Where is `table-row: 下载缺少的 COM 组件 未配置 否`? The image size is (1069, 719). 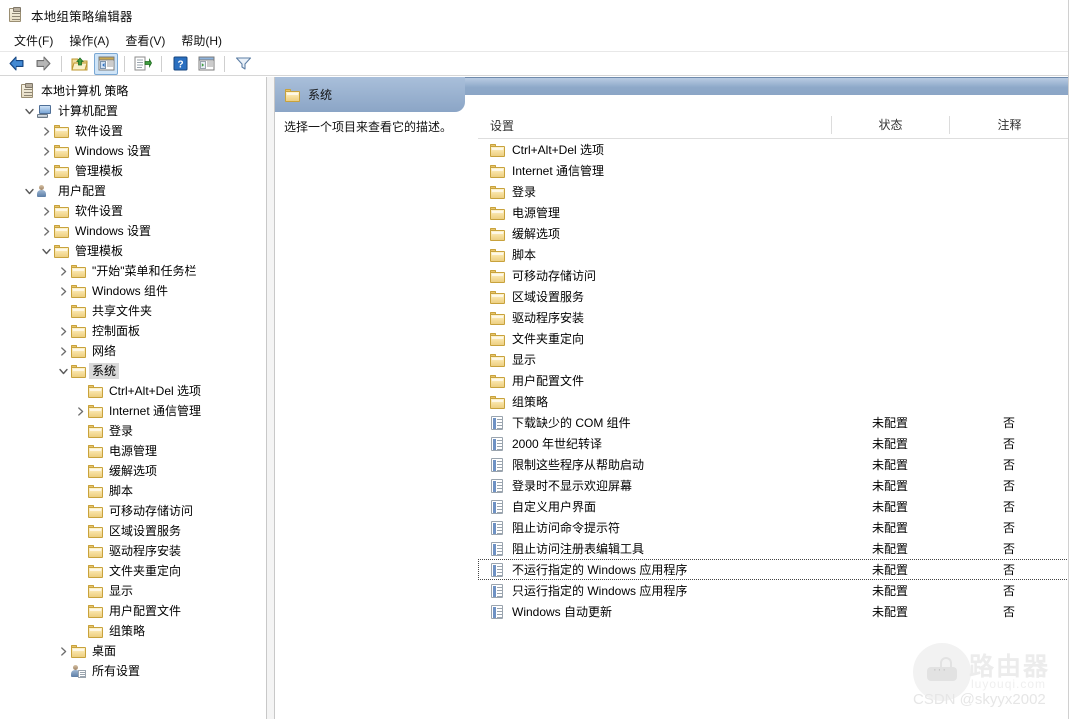
table-row: 下载缺少的 COM 组件 未配置 否 is located at coordinates (773, 422).